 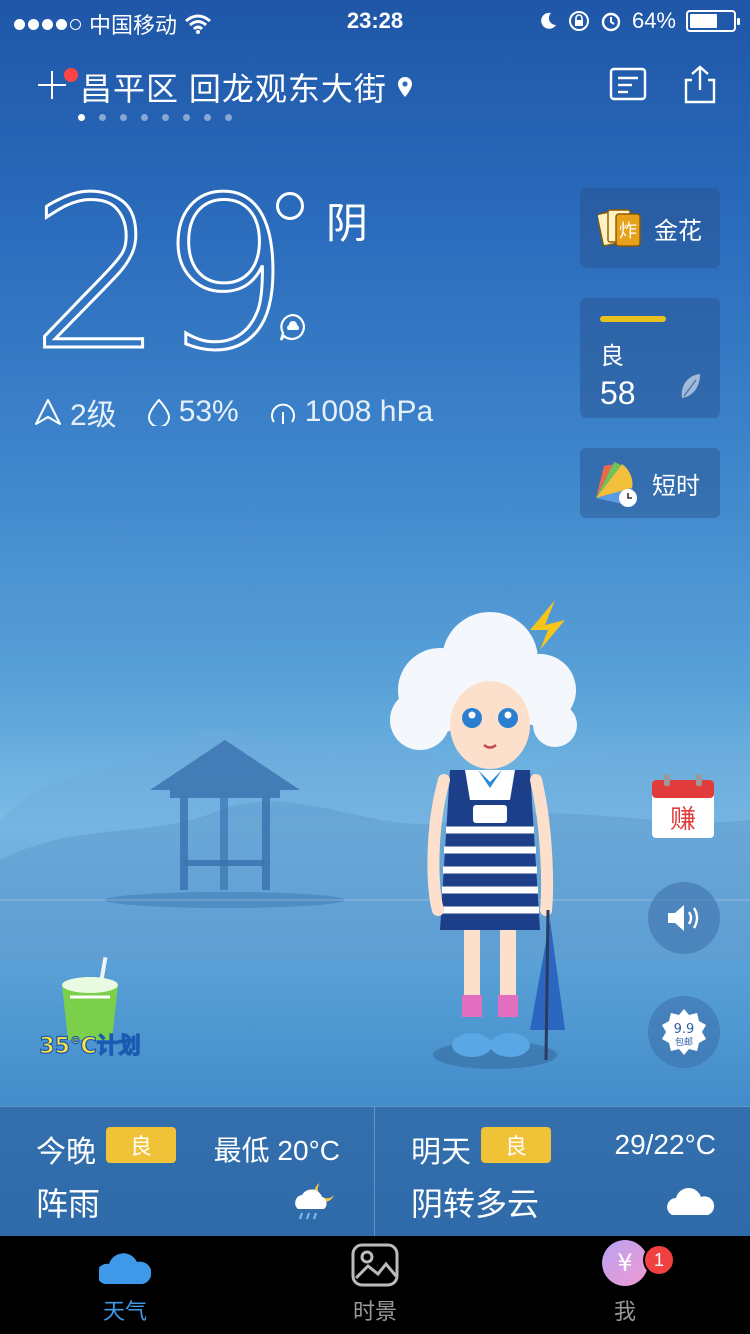 What do you see at coordinates (141, 1145) in the screenshot?
I see `tonight-aqi-badge: 良` at bounding box center [141, 1145].